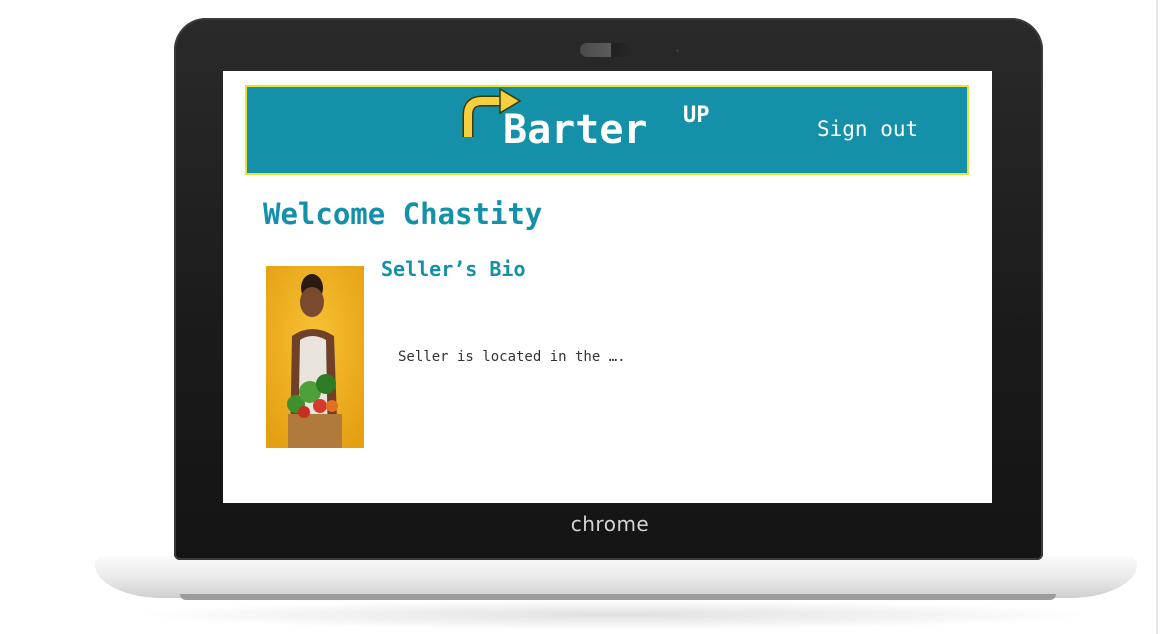 The height and width of the screenshot is (634, 1166). I want to click on laptop-base, so click(616, 577).